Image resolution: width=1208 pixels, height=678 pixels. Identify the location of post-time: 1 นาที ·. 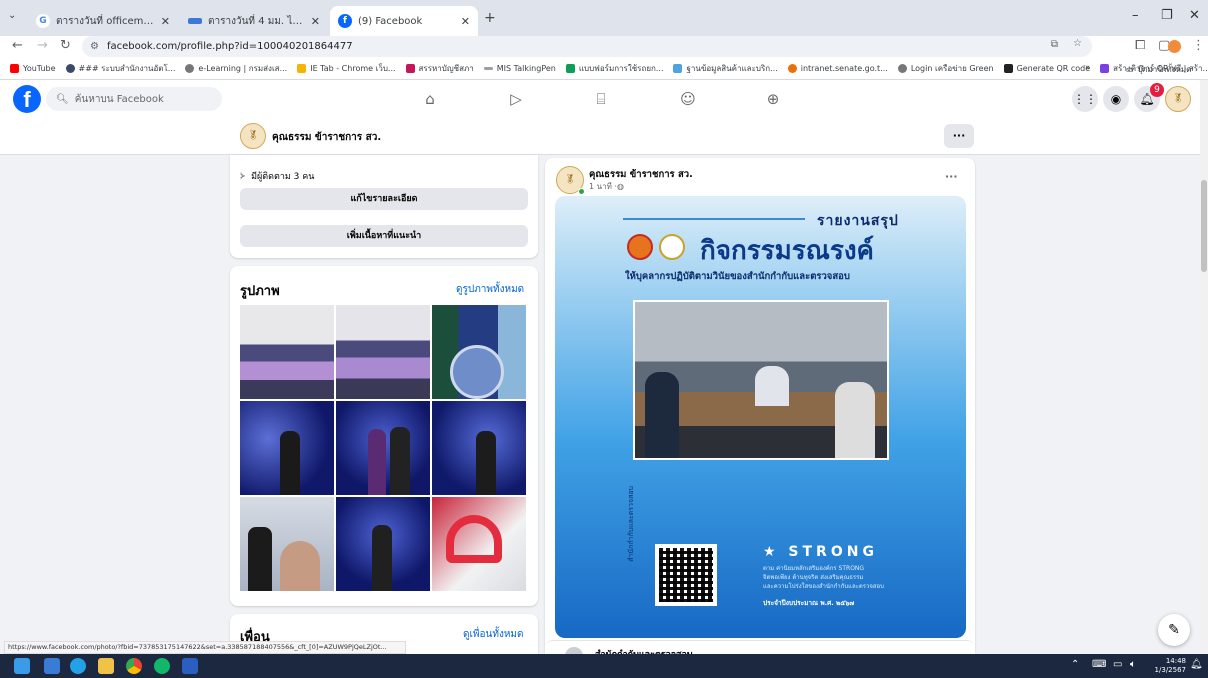
(603, 186).